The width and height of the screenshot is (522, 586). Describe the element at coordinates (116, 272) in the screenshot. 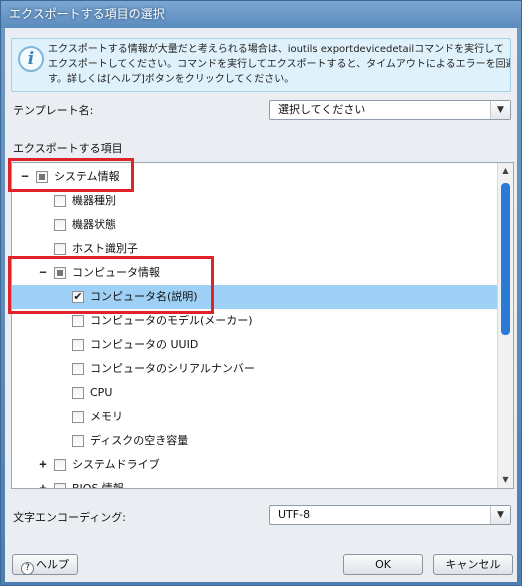

I see `tree-item-label: コンピュータ情報` at that location.